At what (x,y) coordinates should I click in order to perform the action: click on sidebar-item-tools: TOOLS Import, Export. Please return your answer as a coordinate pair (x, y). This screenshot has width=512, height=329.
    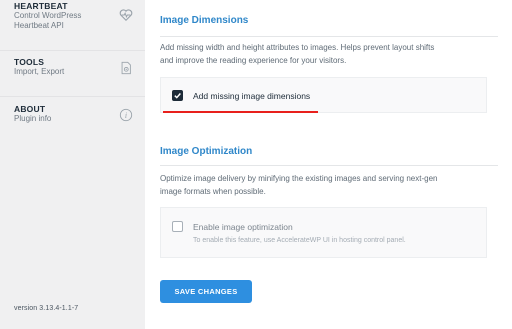
    Looking at the image, I should click on (72, 73).